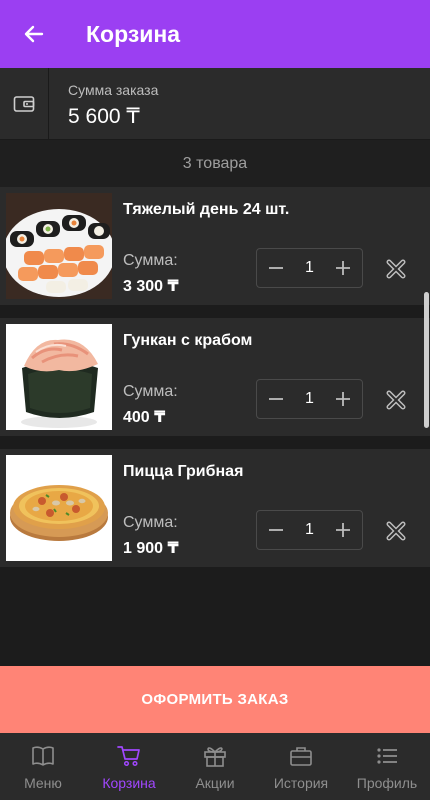  Describe the element at coordinates (133, 33) in the screenshot. I see `page-title: Корзина` at that location.